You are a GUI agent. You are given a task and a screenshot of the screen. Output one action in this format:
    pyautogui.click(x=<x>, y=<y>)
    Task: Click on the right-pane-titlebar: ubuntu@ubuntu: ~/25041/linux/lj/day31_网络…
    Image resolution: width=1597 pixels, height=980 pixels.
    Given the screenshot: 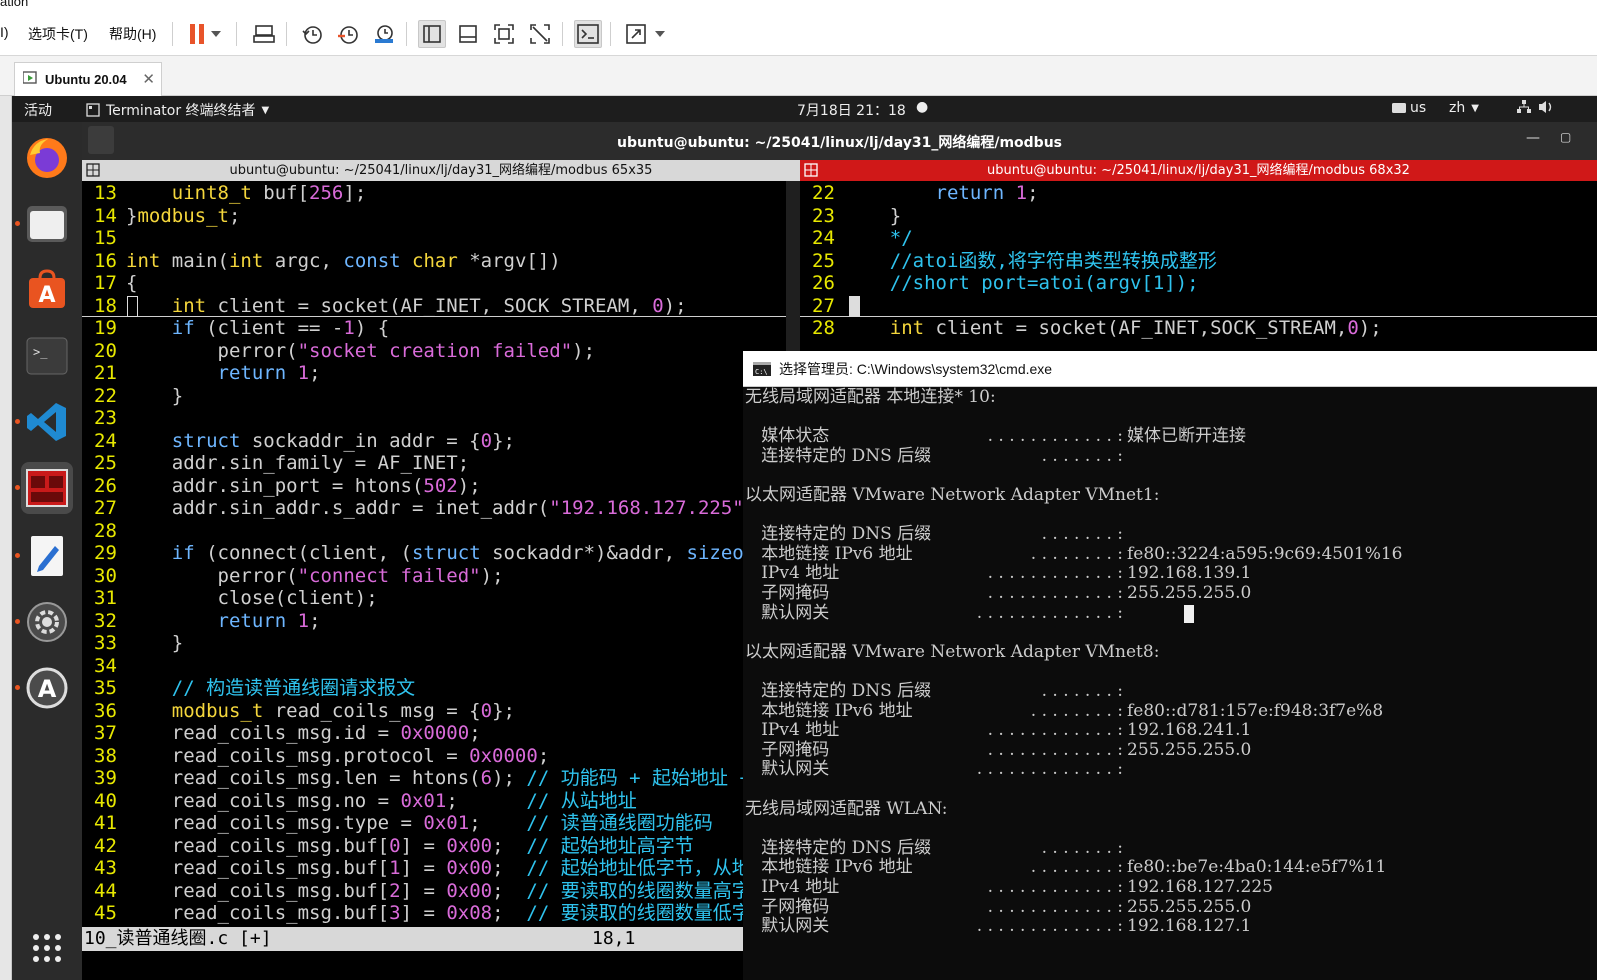 What is the action you would take?
    pyautogui.click(x=1198, y=170)
    